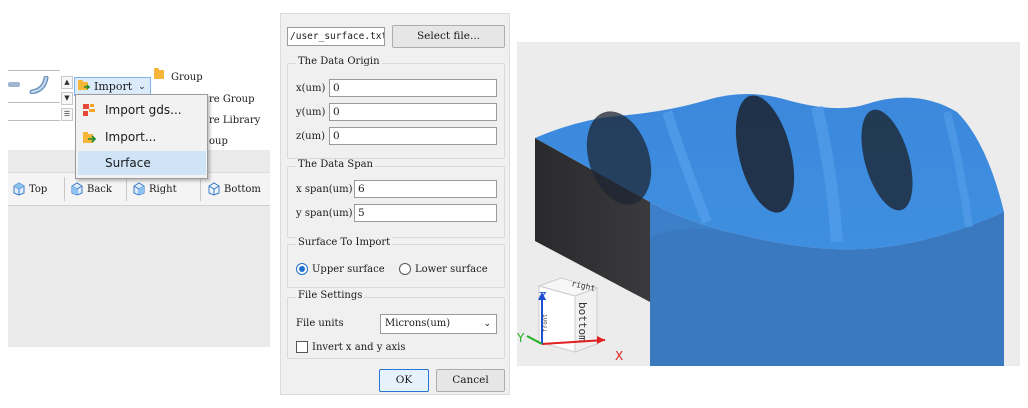 This screenshot has height=408, width=1028. Describe the element at coordinates (19, 189) in the screenshot. I see `cube-top-icon` at that location.